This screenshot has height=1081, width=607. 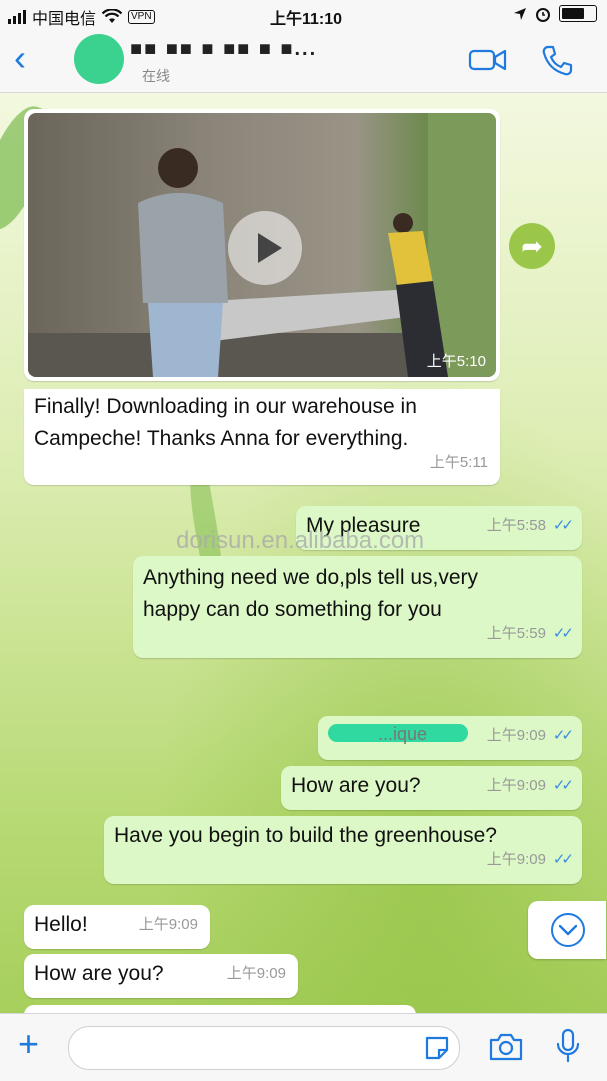 I want to click on scroll-to-bottom-button, so click(x=567, y=930).